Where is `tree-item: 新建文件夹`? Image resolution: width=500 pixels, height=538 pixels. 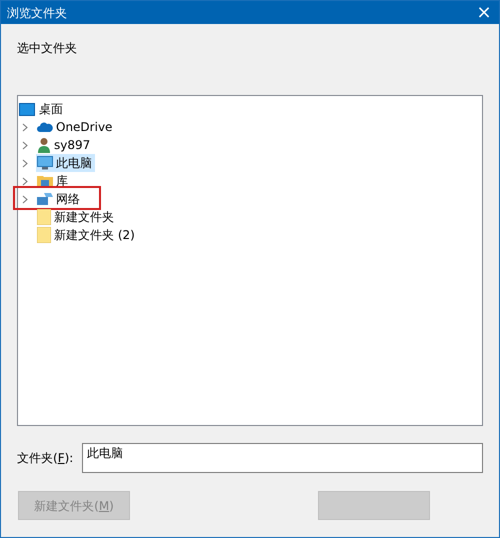
tree-item: 新建文件夹 is located at coordinates (76, 217).